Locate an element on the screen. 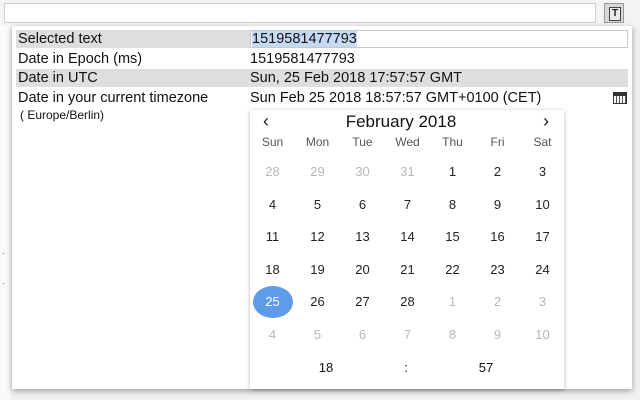 The image size is (640, 400). row-label: Selected text is located at coordinates (60, 39).